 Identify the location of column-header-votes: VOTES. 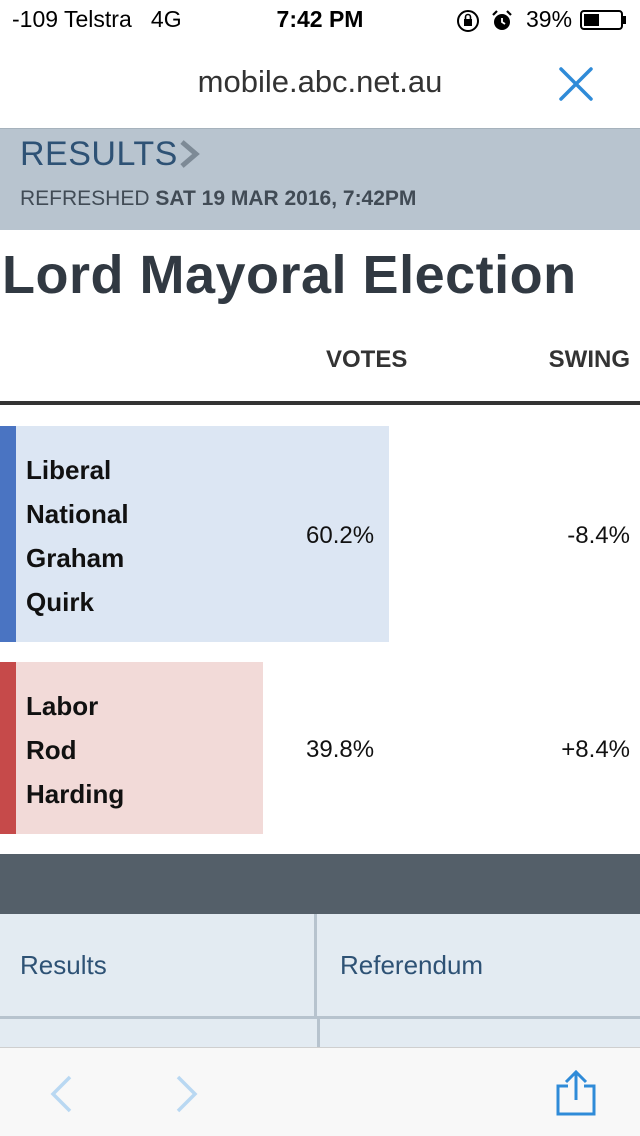
(367, 359).